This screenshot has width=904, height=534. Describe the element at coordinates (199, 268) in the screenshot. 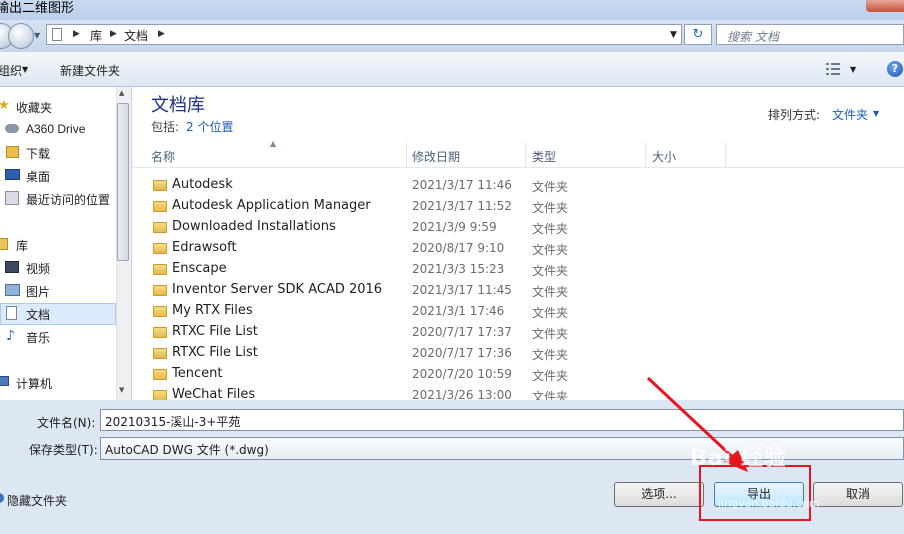

I see `file-name: Enscape` at that location.